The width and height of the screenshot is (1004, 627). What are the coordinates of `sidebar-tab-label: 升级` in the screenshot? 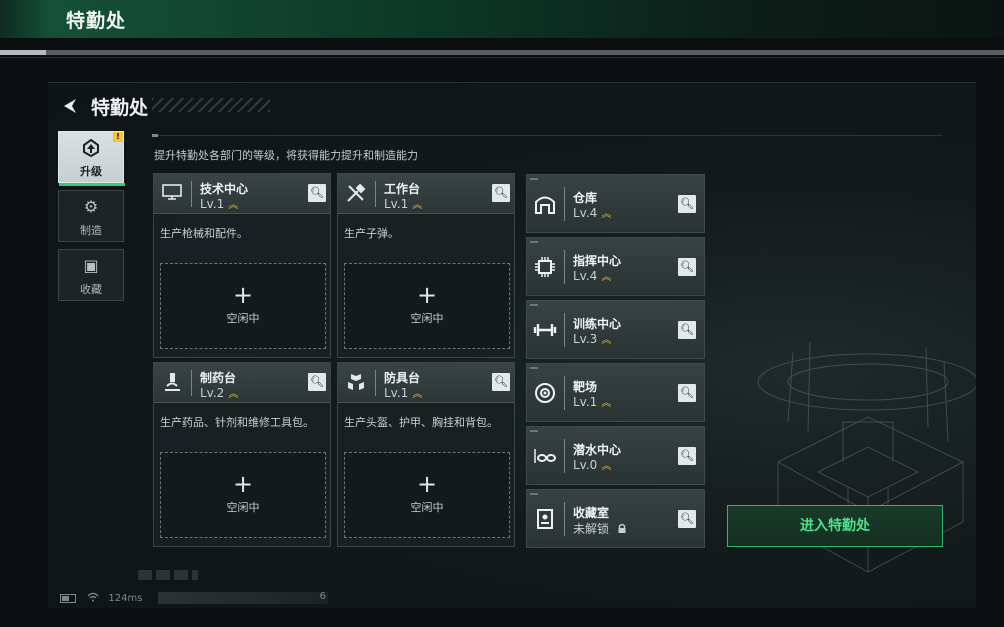 It's located at (91, 171).